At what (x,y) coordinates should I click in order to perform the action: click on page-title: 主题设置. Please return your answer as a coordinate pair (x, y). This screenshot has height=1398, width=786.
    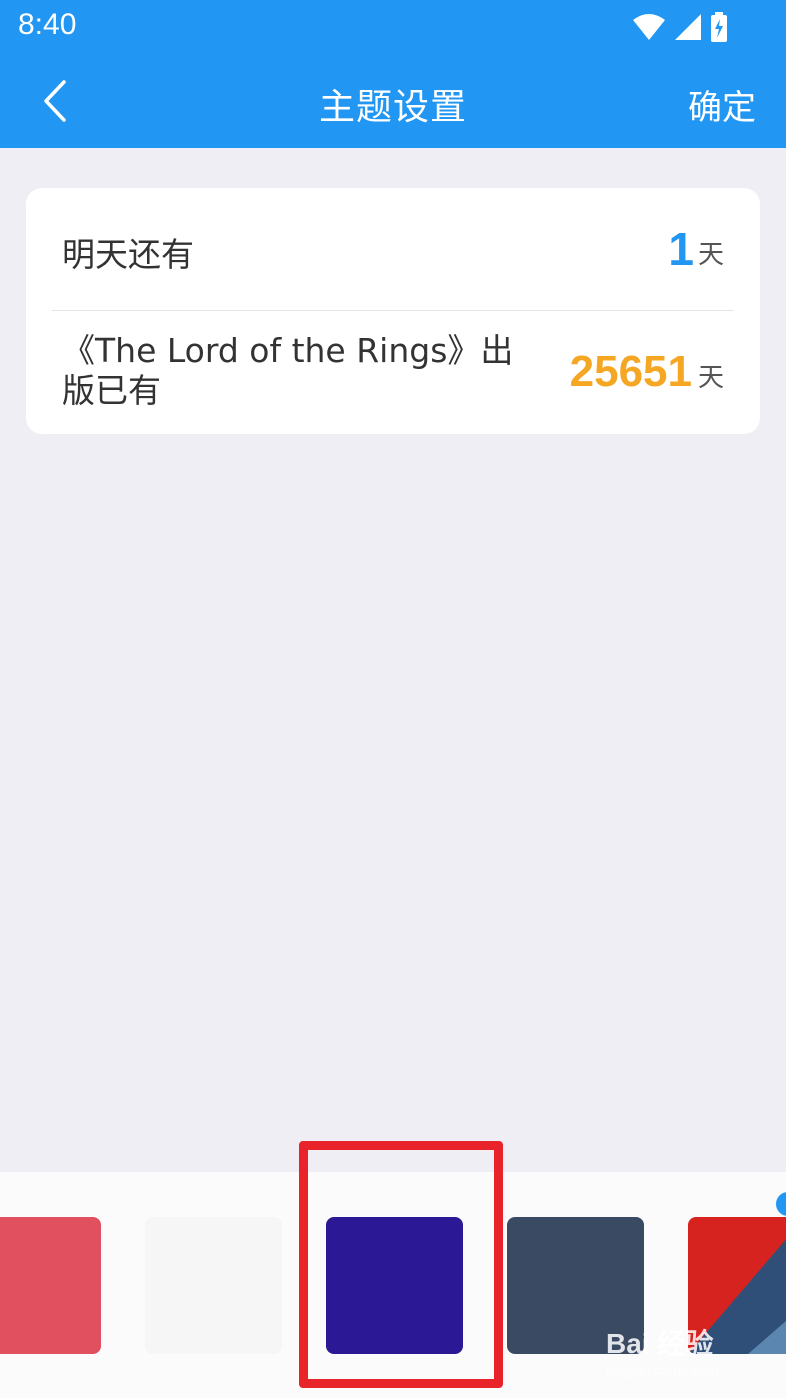
    Looking at the image, I should click on (392, 107).